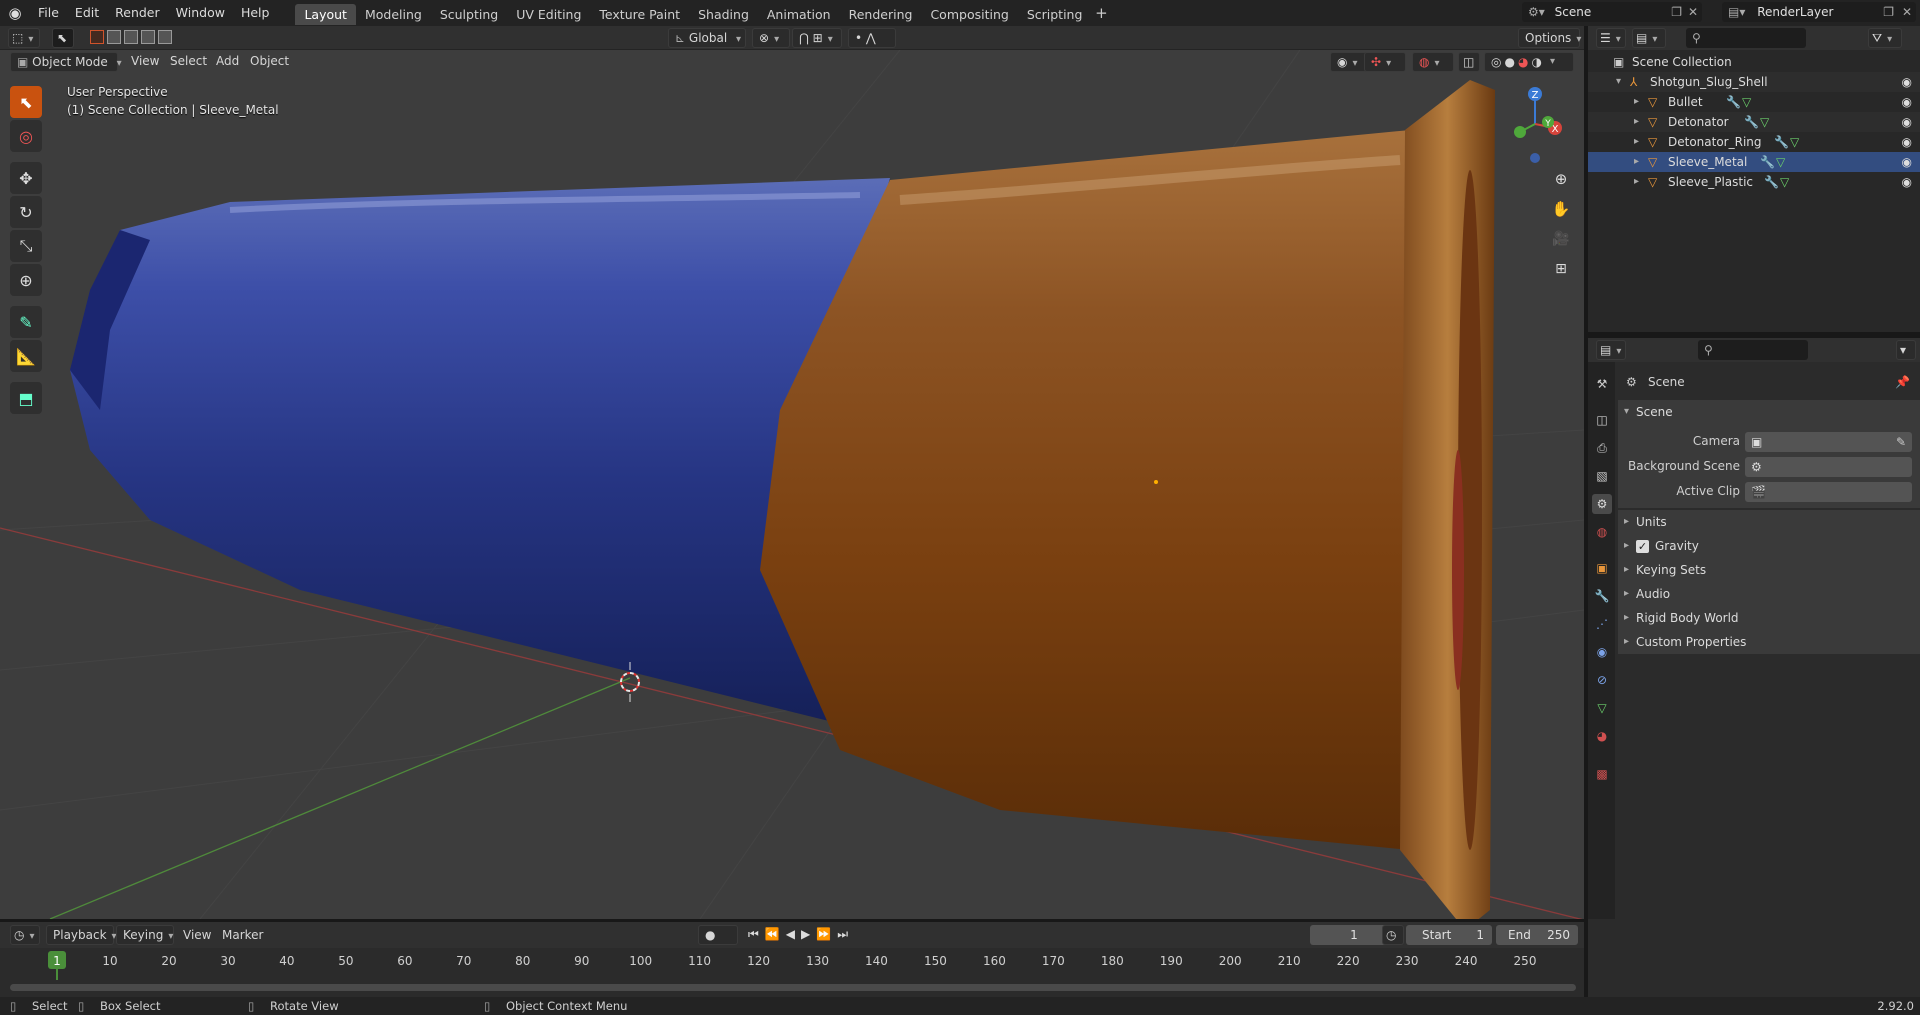 The image size is (1920, 1015). What do you see at coordinates (227, 61) in the screenshot?
I see `menu-add: Add` at bounding box center [227, 61].